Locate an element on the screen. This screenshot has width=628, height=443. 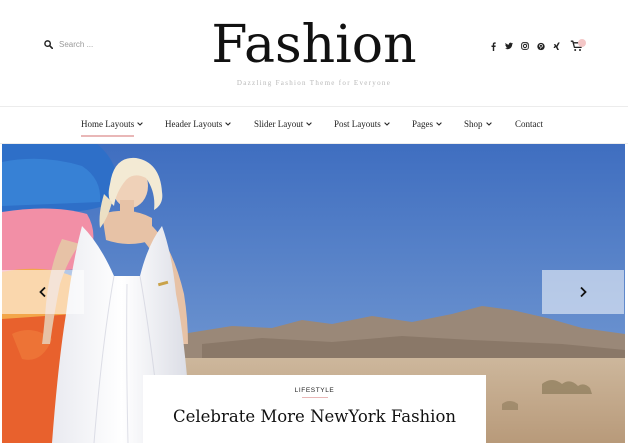
instagram-icon is located at coordinates (525, 46).